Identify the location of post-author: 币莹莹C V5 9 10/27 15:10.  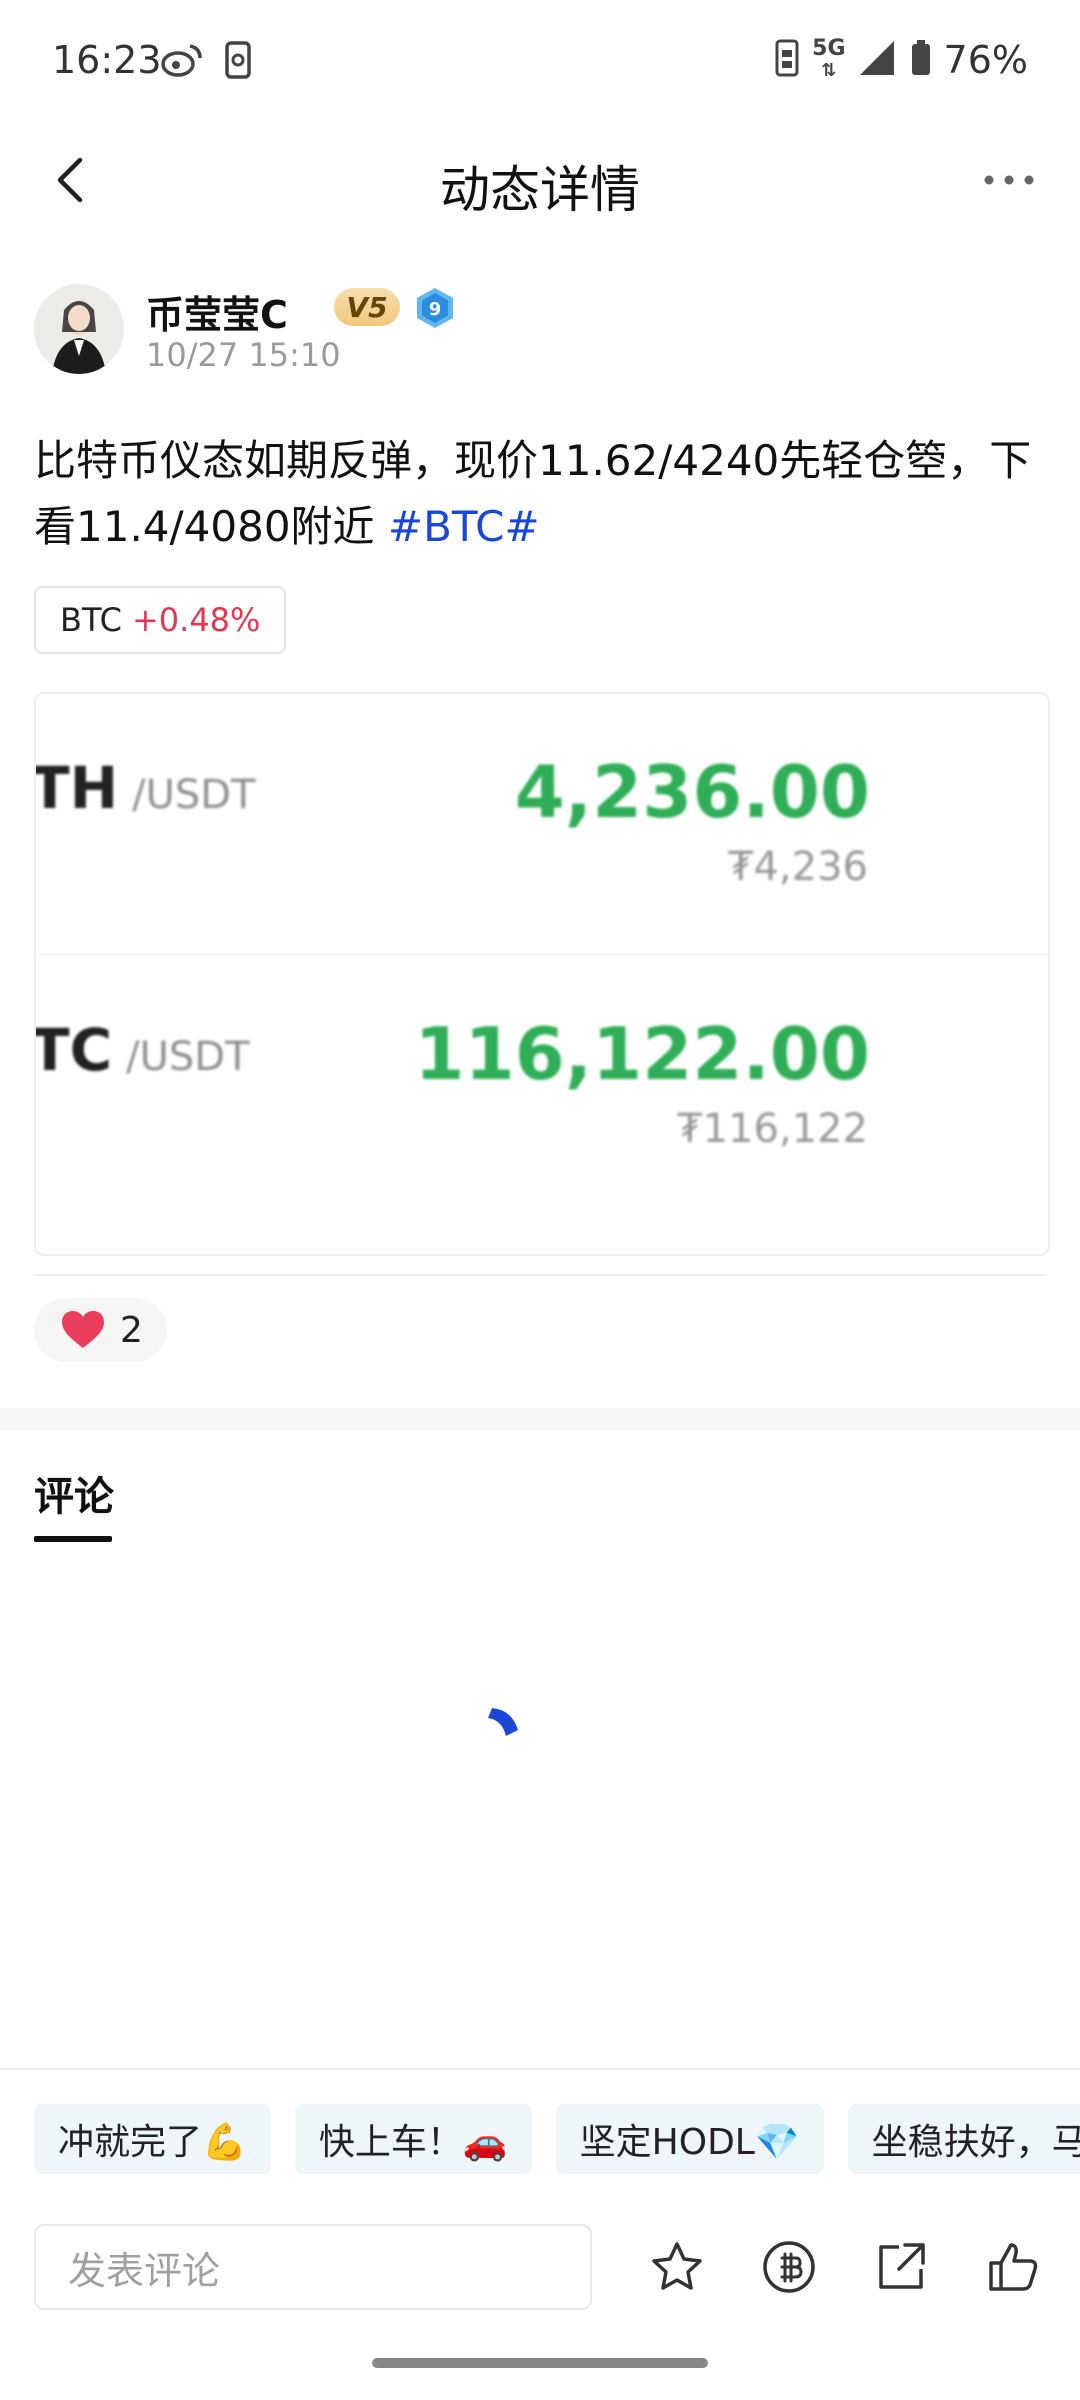
(539, 332).